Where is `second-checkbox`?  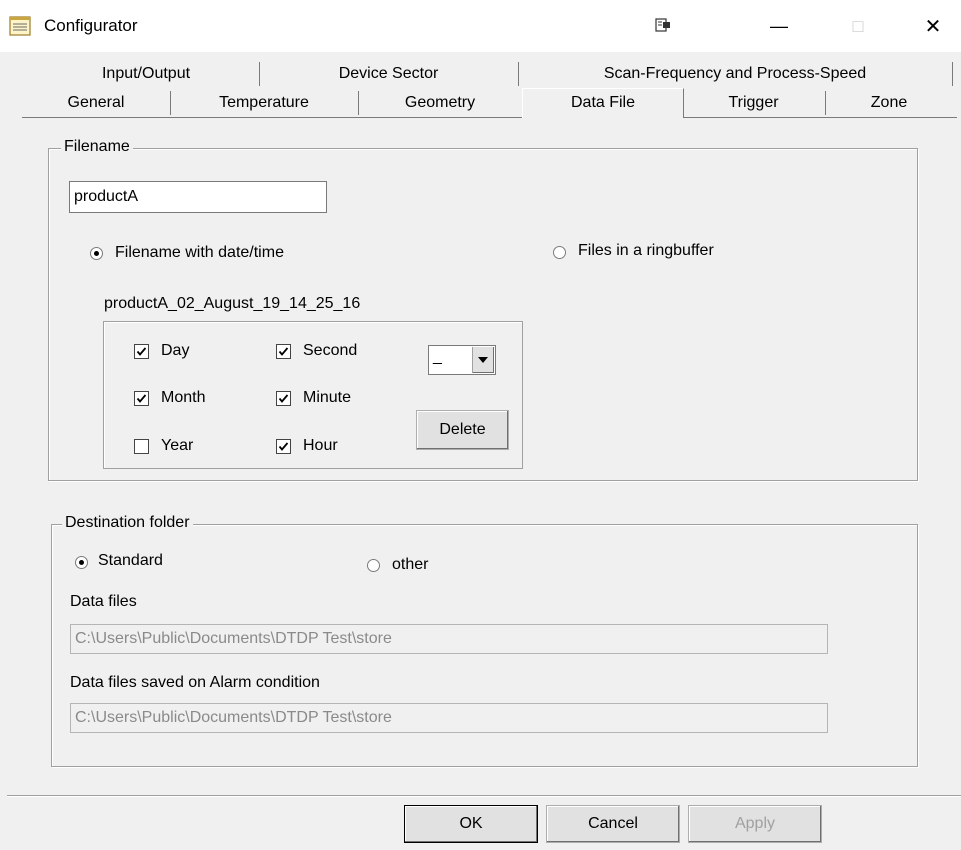
second-checkbox is located at coordinates (283, 351).